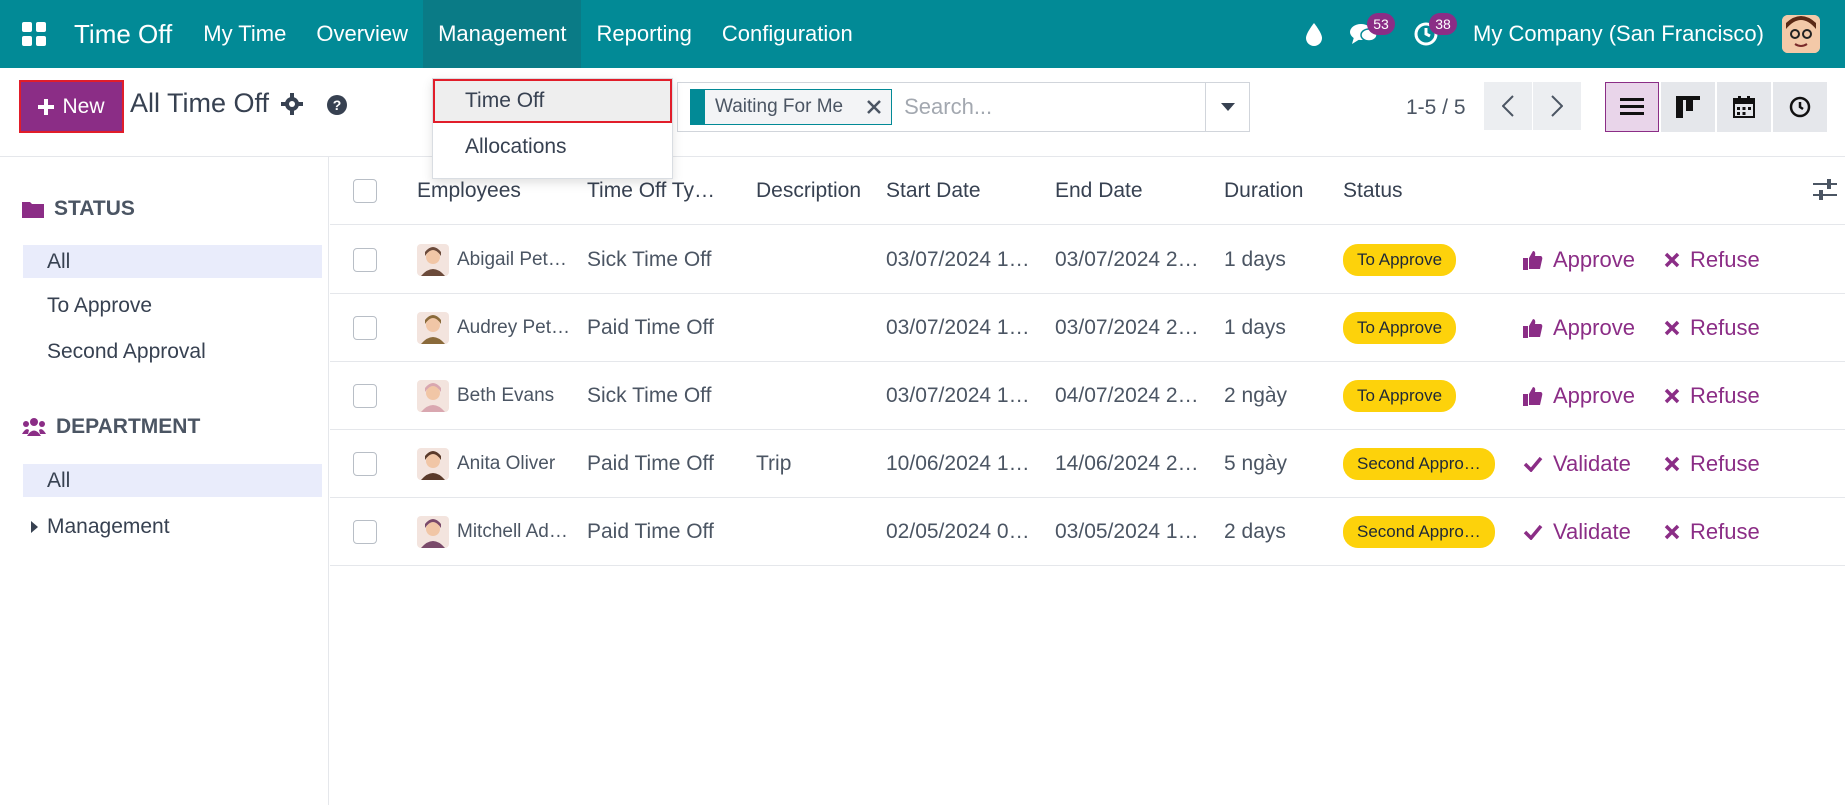  What do you see at coordinates (1557, 106) in the screenshot?
I see `pager-next-button` at bounding box center [1557, 106].